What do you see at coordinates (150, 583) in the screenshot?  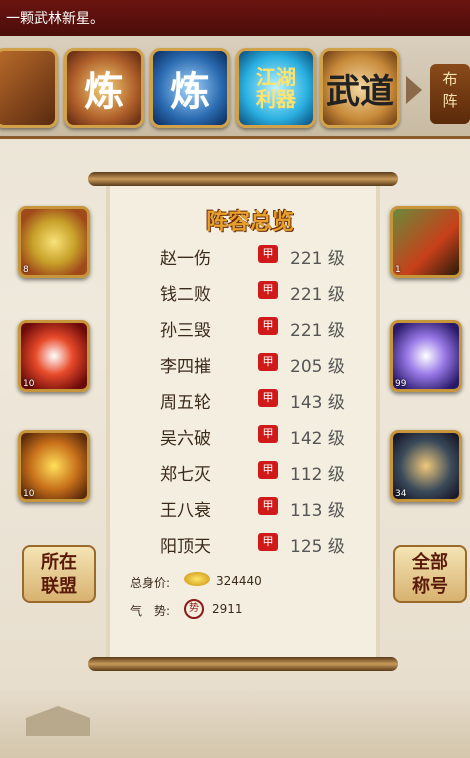 I see `total-value-label: 总身价:` at bounding box center [150, 583].